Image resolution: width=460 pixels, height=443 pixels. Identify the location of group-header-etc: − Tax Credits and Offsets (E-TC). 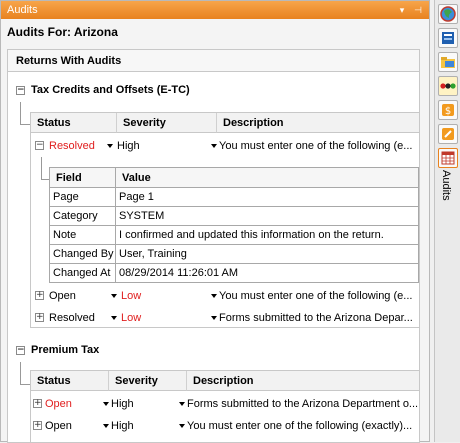
(103, 90).